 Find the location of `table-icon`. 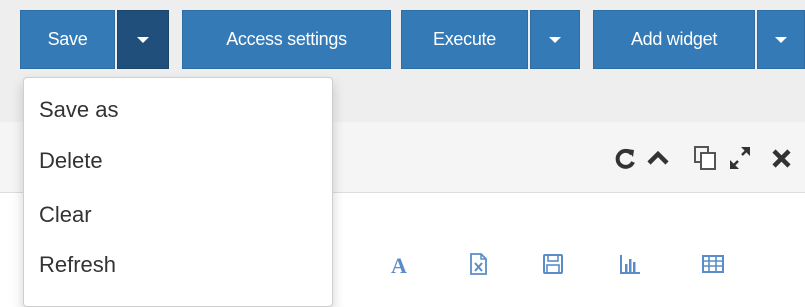

table-icon is located at coordinates (713, 264).